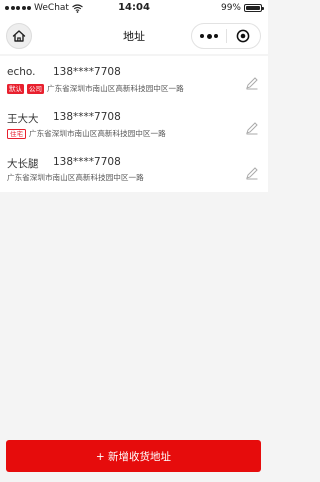 The height and width of the screenshot is (482, 320). What do you see at coordinates (202, 36) in the screenshot?
I see `more-icon` at bounding box center [202, 36].